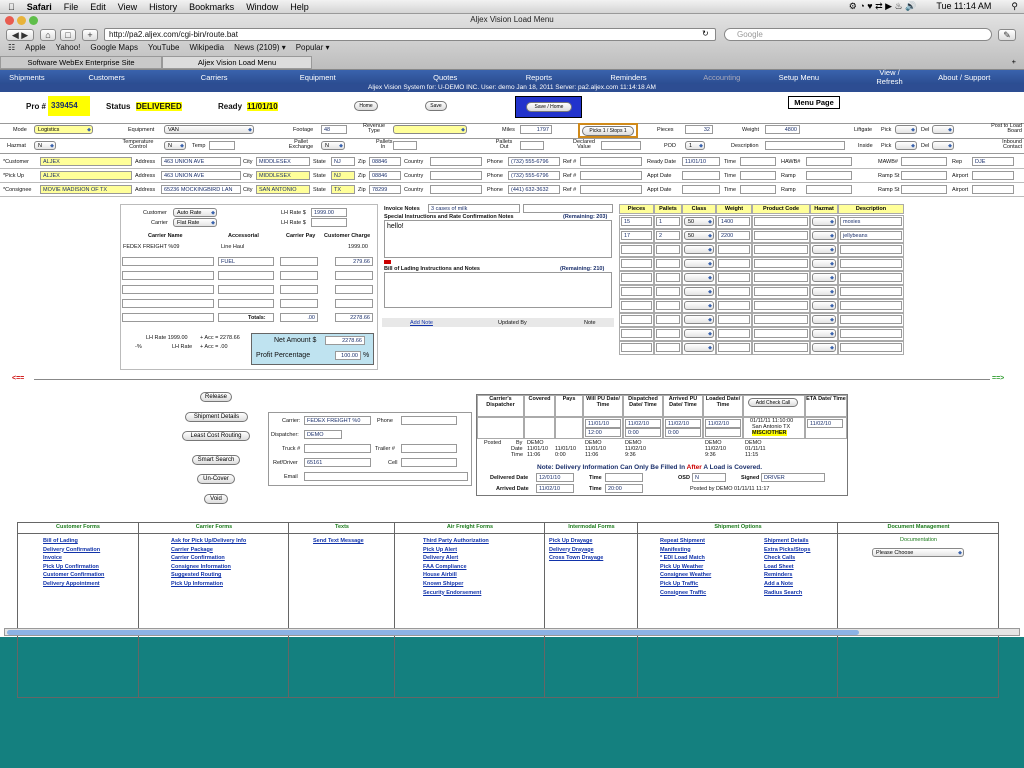 Image resolution: width=1024 pixels, height=768 pixels. I want to click on state-input: NJ, so click(343, 161).